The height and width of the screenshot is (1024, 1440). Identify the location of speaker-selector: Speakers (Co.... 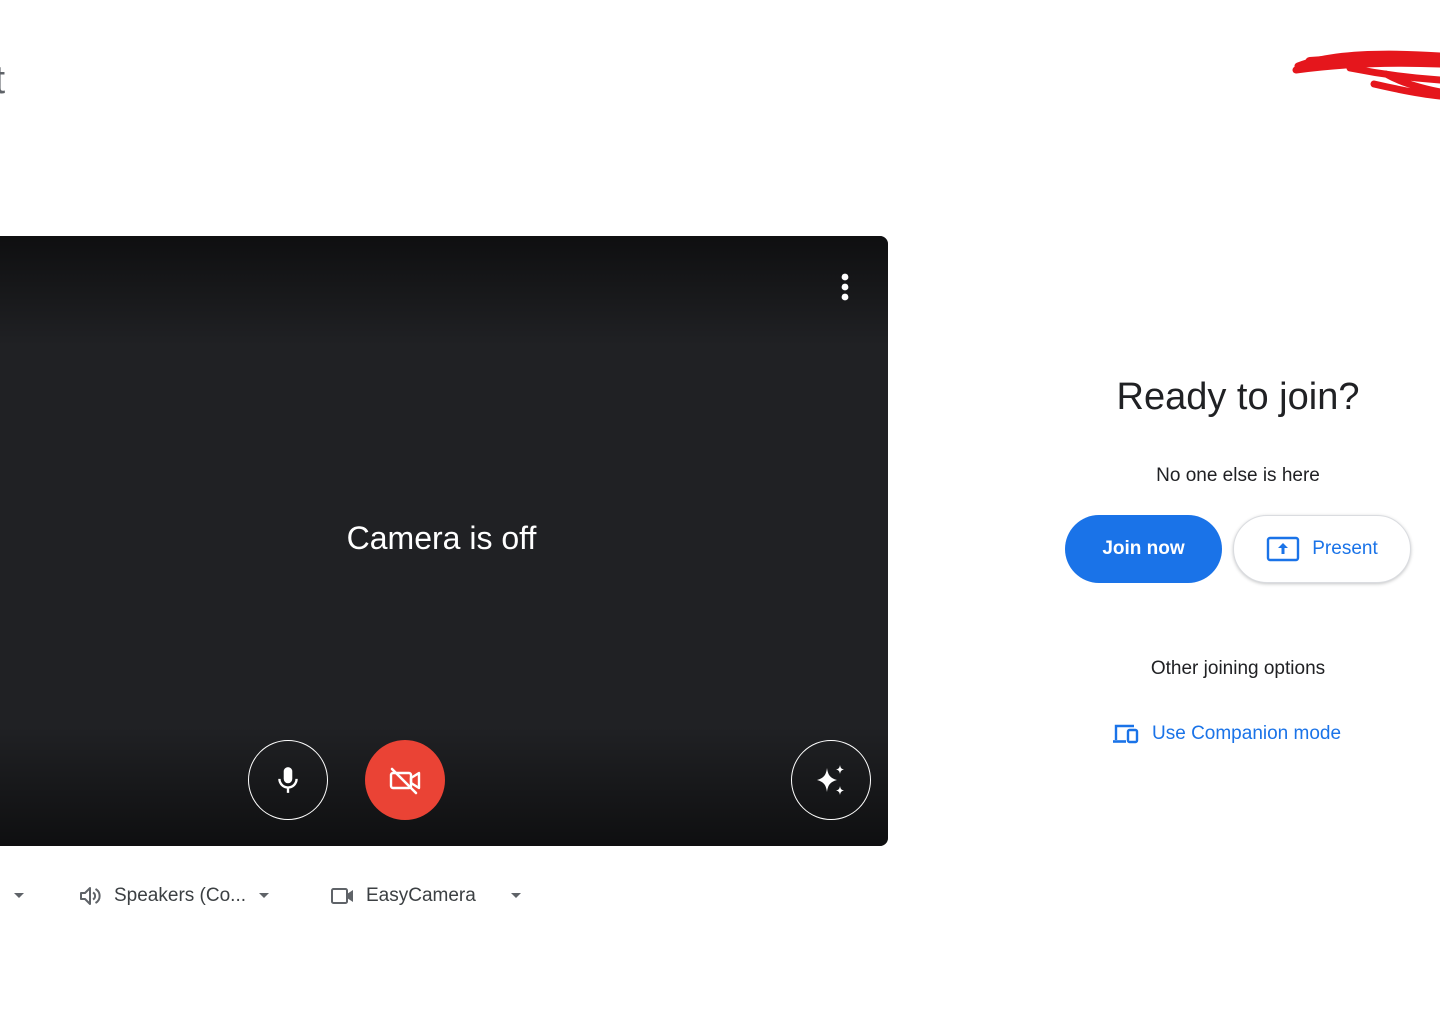
(174, 896).